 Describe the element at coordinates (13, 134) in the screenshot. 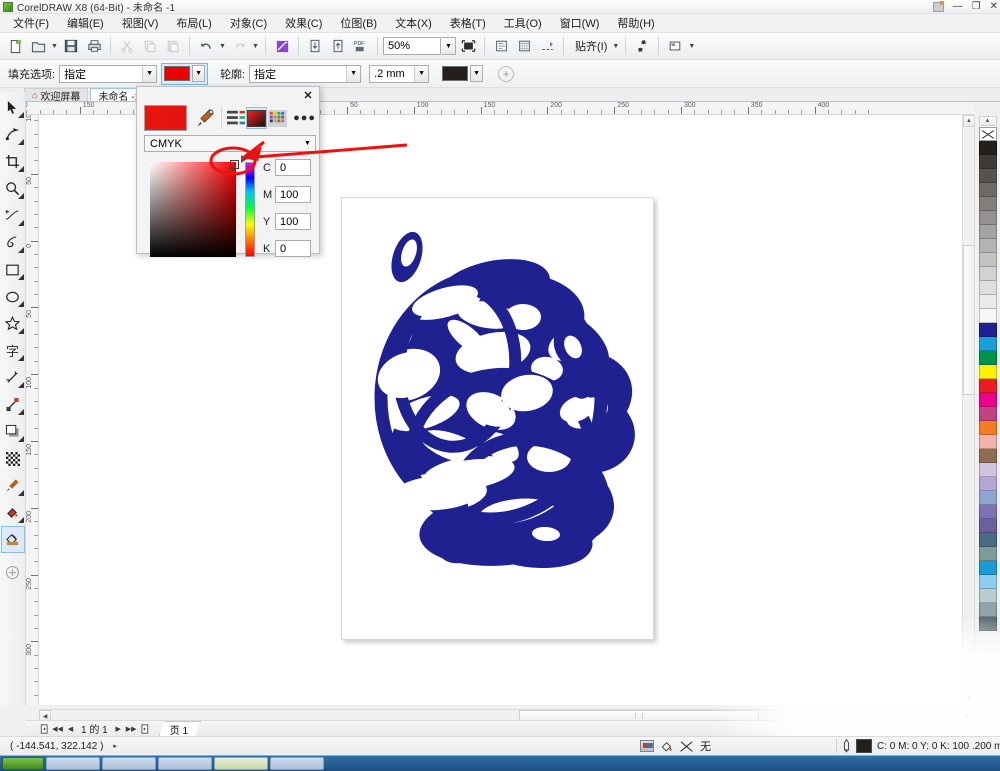

I see `shape-tool-icon` at that location.